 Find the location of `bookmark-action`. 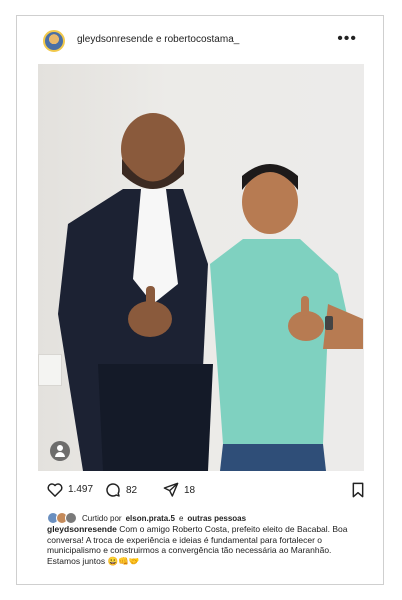

bookmark-action is located at coordinates (358, 491).